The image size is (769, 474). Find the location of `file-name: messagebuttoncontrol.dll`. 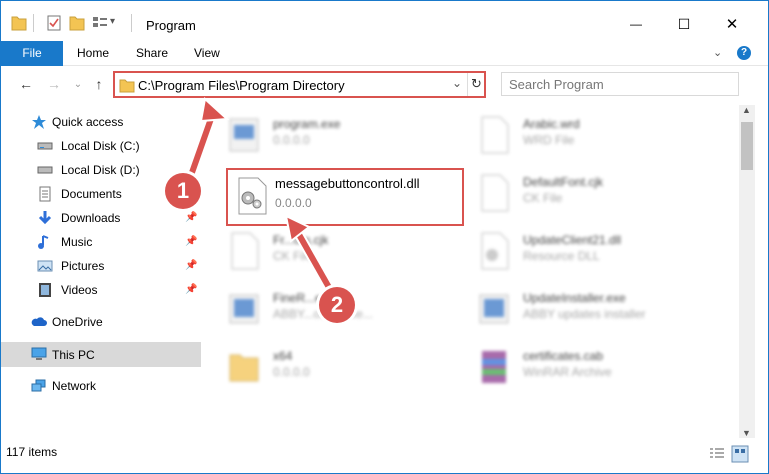

file-name: messagebuttoncontrol.dll is located at coordinates (347, 183).